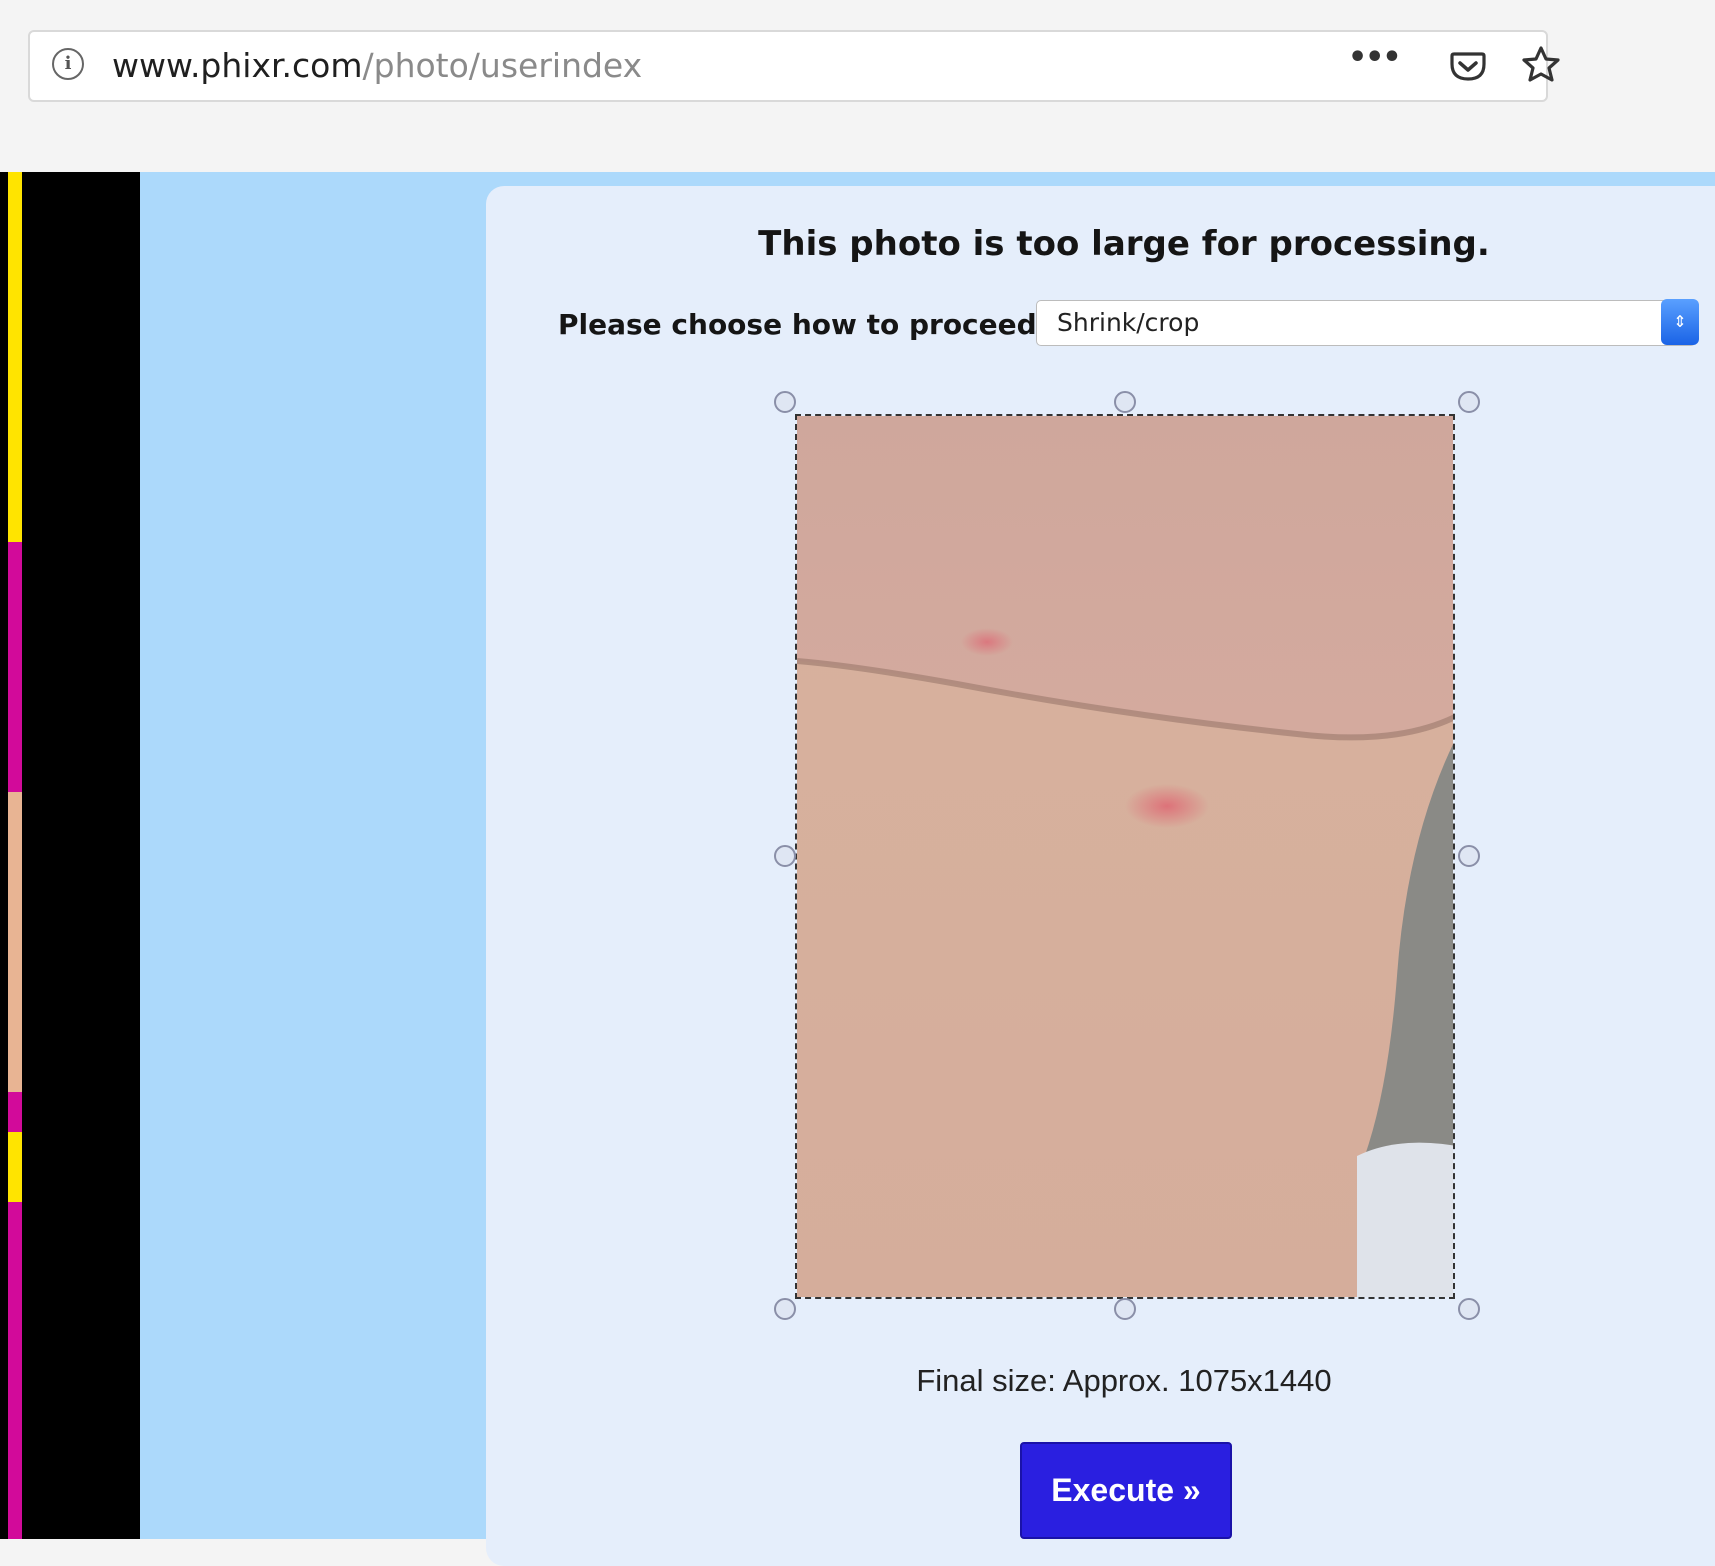  Describe the element at coordinates (1124, 244) in the screenshot. I see `dialog-title: This photo is too large for processing.` at that location.